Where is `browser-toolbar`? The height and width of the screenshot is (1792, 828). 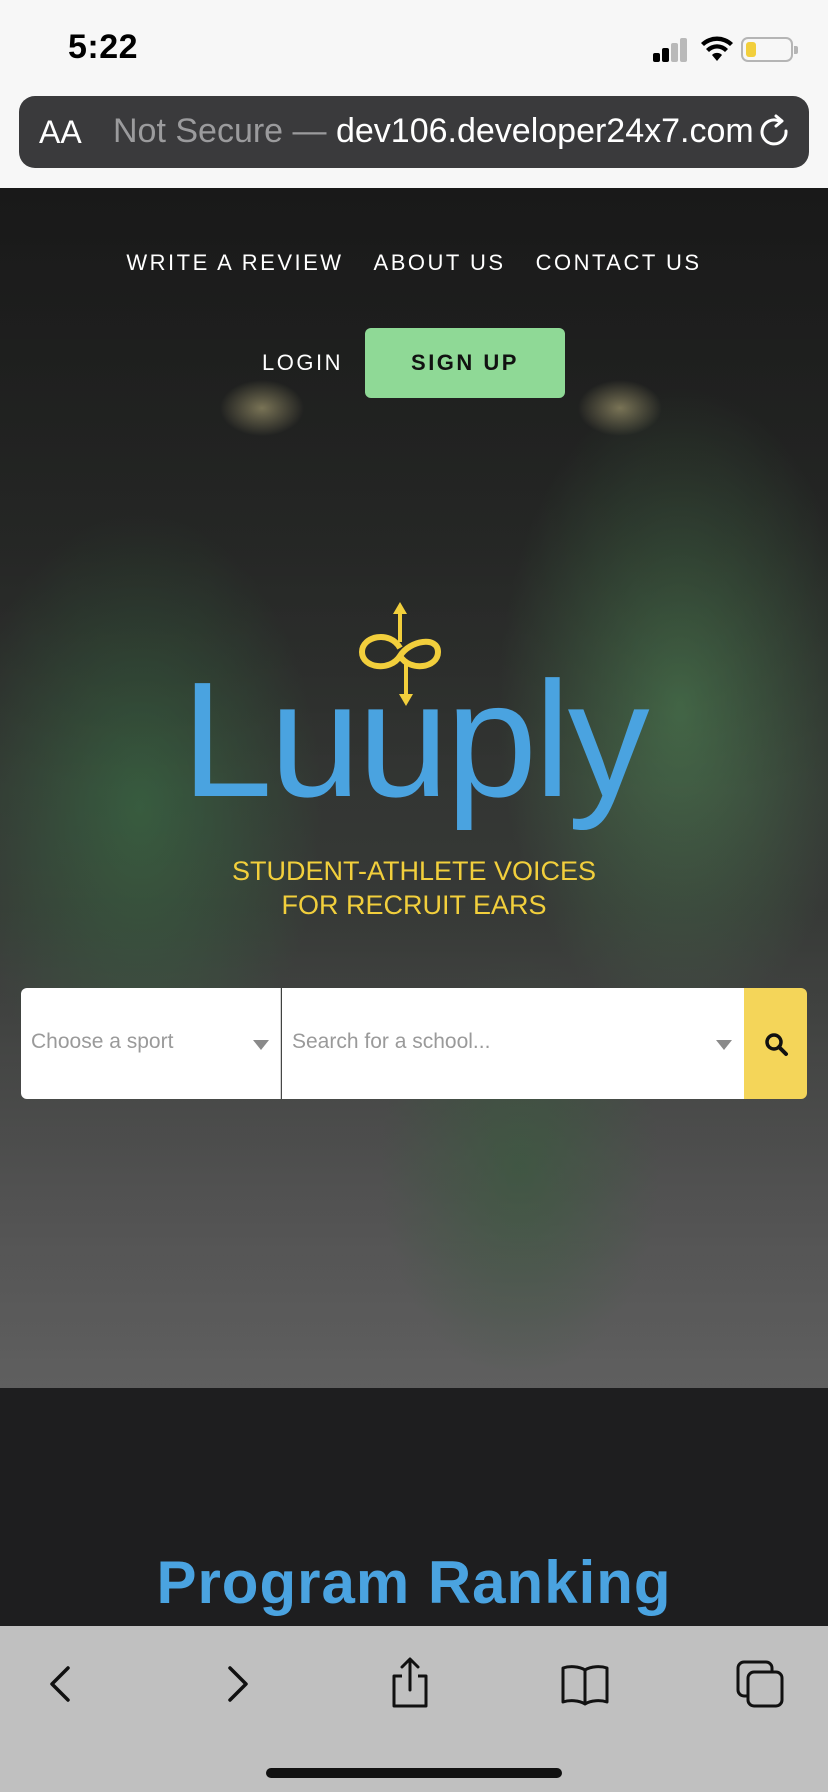 browser-toolbar is located at coordinates (414, 1709).